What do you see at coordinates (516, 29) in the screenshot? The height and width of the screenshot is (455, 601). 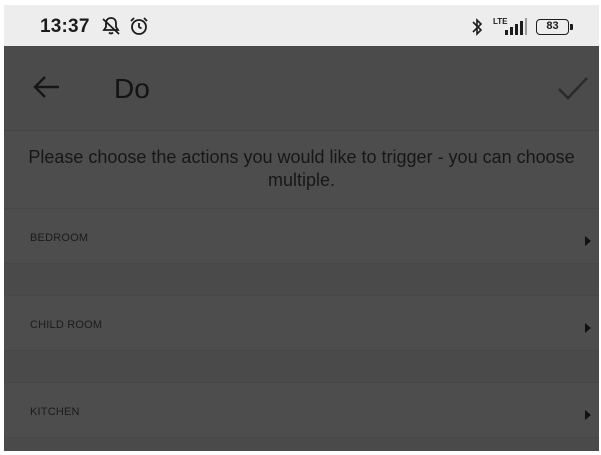 I see `signal-icon` at bounding box center [516, 29].